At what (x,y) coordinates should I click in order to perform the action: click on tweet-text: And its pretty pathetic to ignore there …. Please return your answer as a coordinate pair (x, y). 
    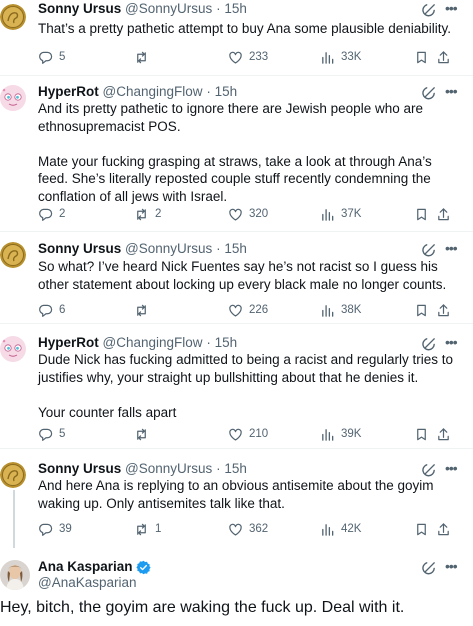
    Looking at the image, I should click on (248, 152).